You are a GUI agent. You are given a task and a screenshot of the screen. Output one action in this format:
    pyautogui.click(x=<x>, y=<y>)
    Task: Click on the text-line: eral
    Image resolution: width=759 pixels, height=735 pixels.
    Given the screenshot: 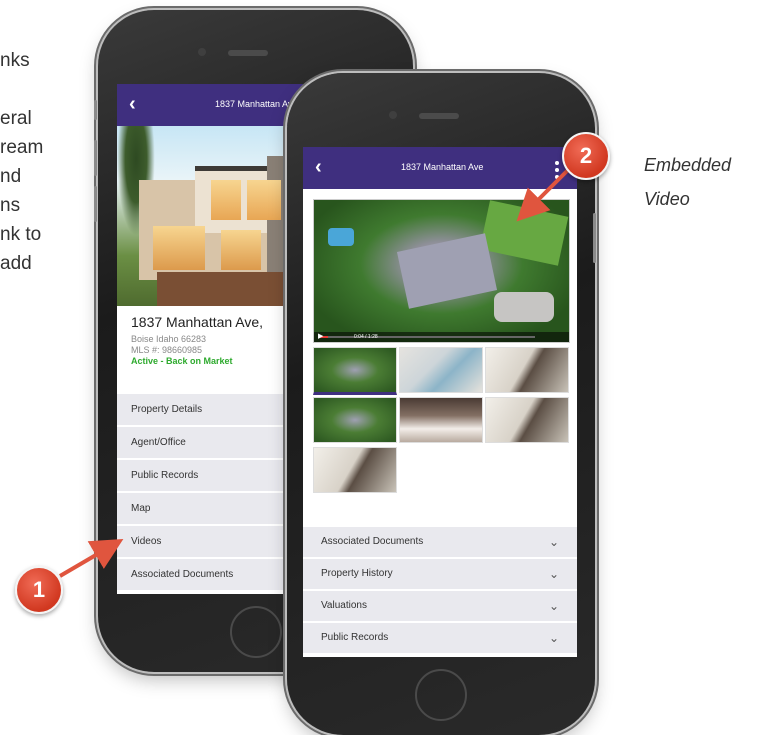 What is the action you would take?
    pyautogui.click(x=16, y=118)
    